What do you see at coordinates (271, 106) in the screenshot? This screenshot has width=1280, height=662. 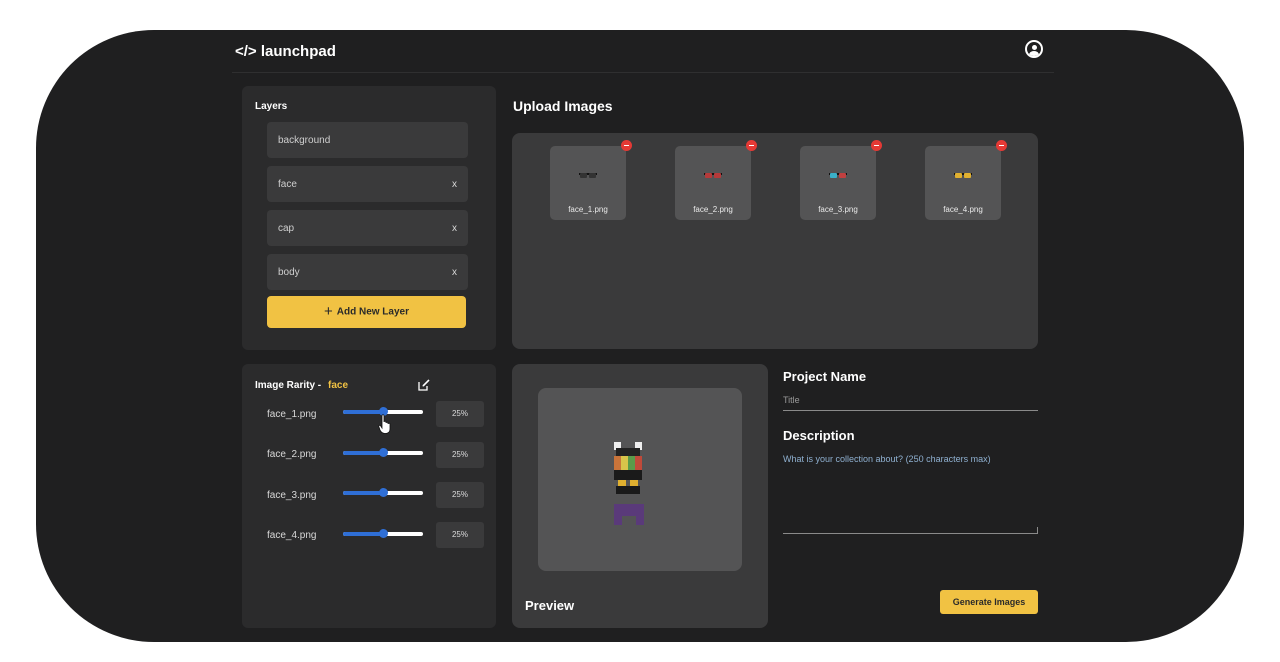 I see `layers-title: Layers` at bounding box center [271, 106].